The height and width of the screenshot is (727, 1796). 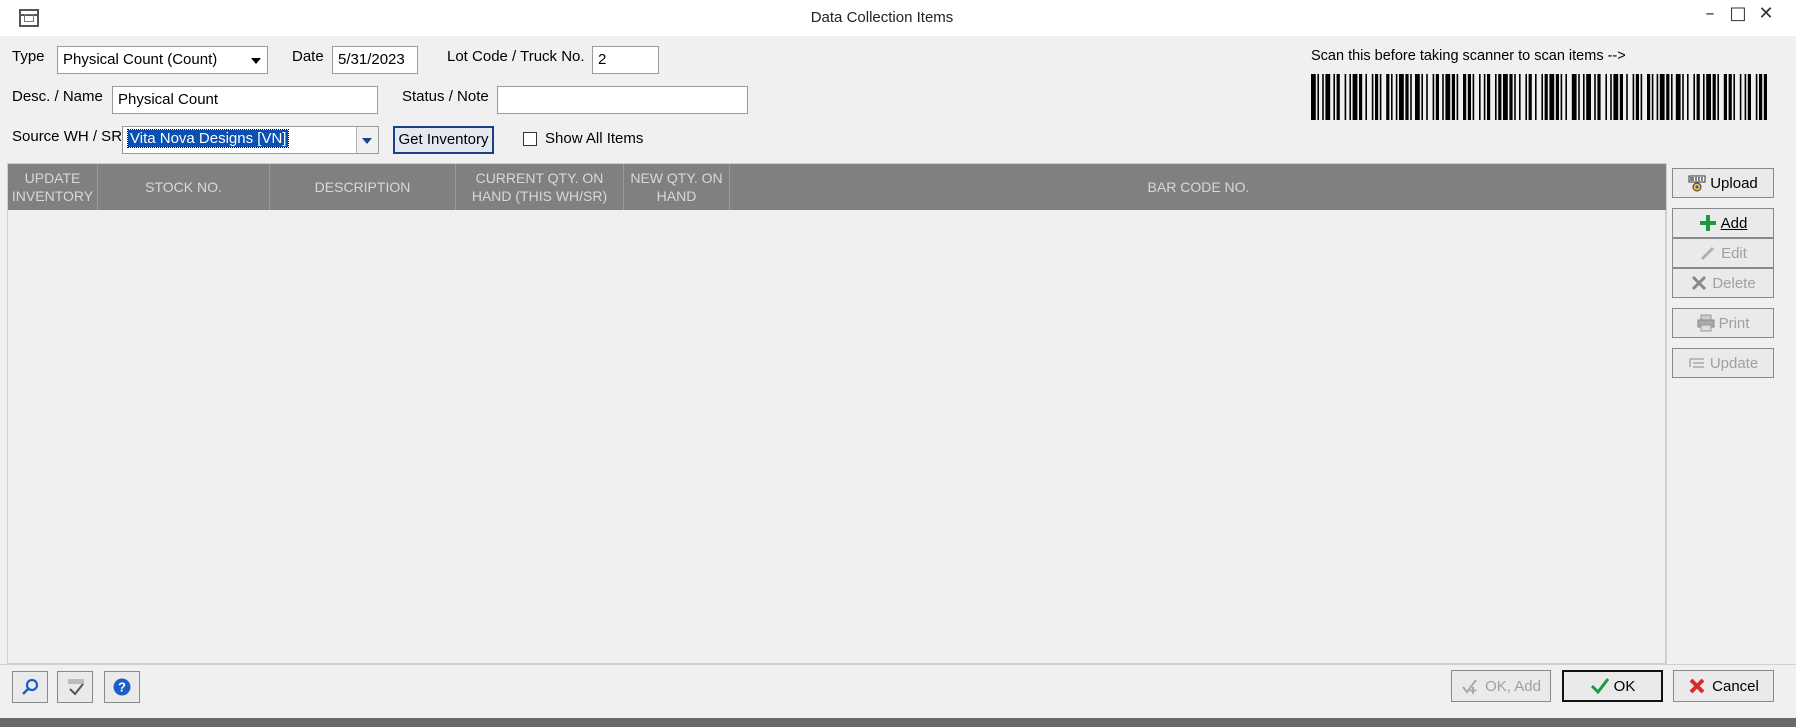 What do you see at coordinates (1734, 283) in the screenshot?
I see `delete-label: Delete` at bounding box center [1734, 283].